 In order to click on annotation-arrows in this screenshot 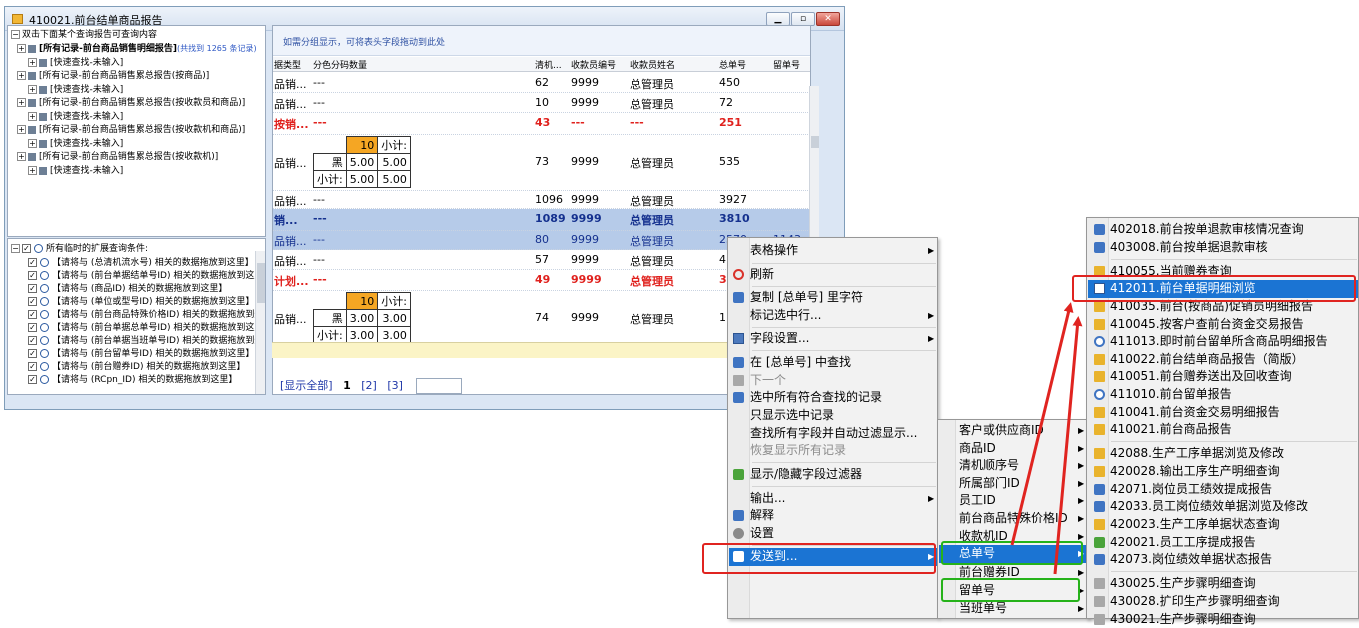, I will do `click(1046, 438)`.